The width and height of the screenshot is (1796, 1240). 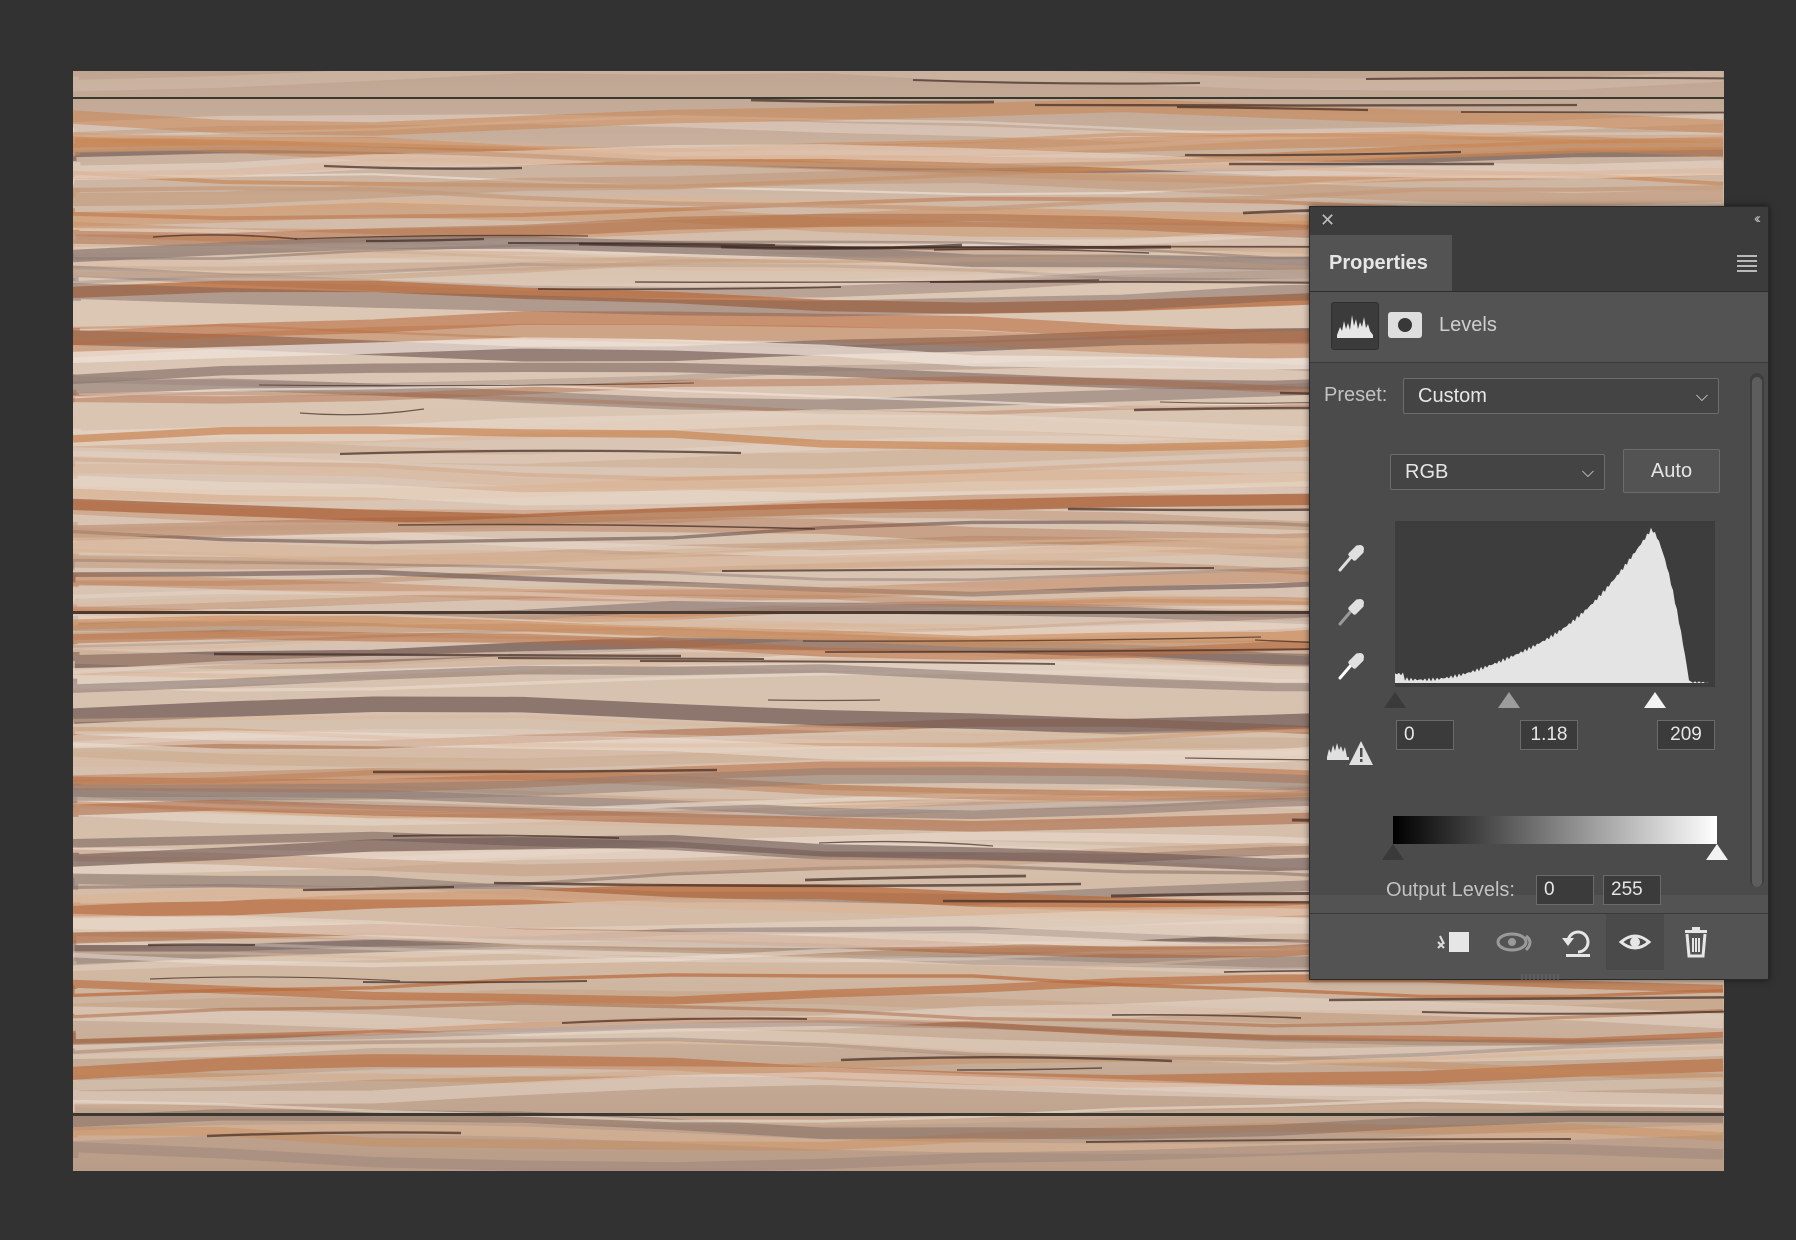 I want to click on panel-title-bar: ✕ ‹‹, so click(x=1539, y=221).